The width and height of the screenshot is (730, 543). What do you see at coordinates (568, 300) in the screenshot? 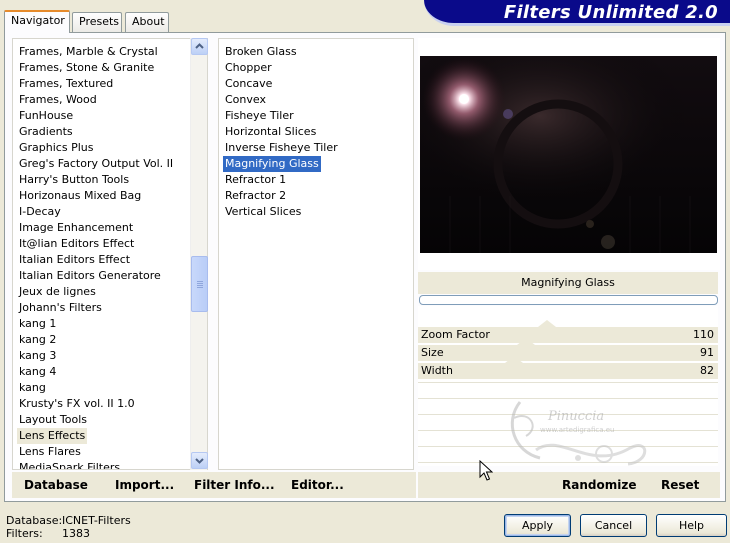
I see `progress-bar` at bounding box center [568, 300].